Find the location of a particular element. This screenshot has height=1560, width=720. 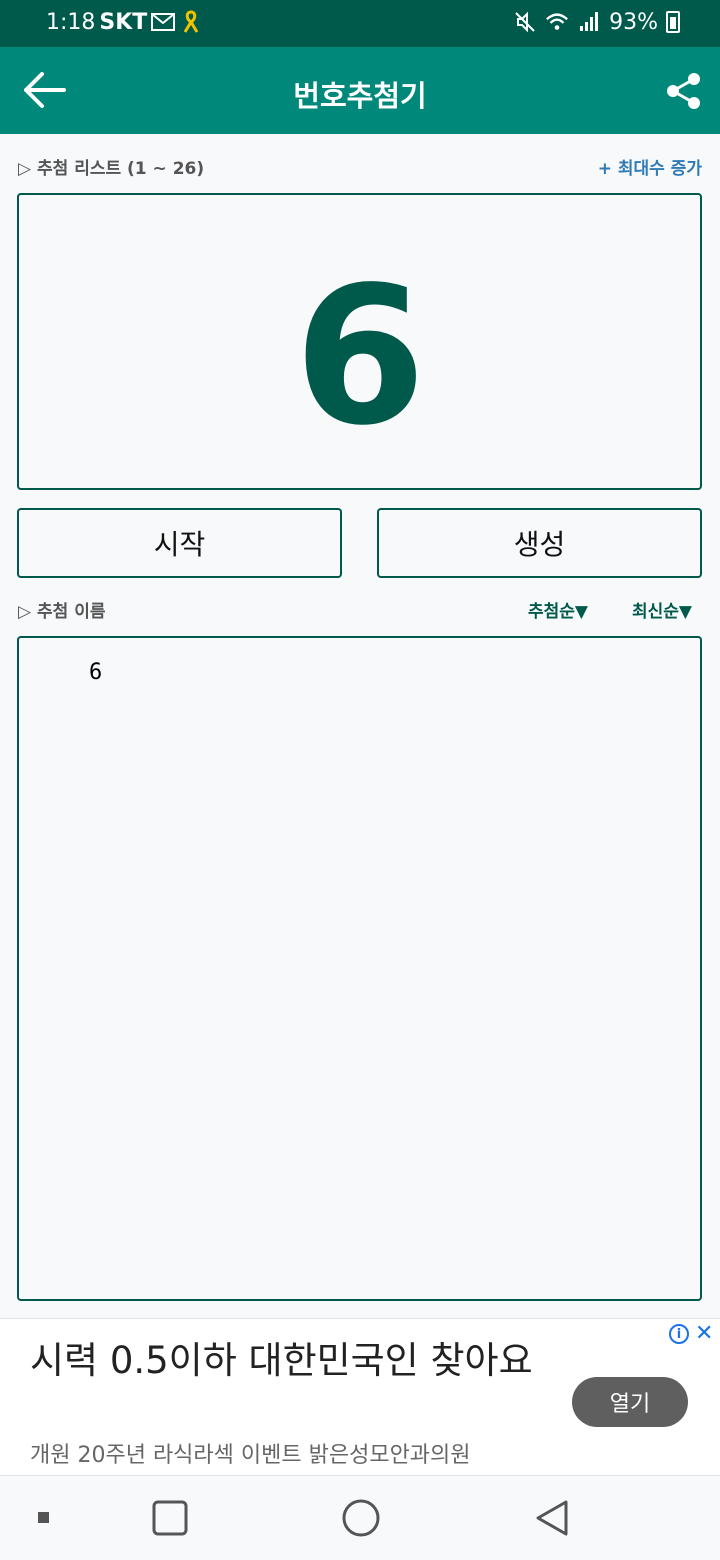

ad-open-button: 열기 is located at coordinates (630, 1402).